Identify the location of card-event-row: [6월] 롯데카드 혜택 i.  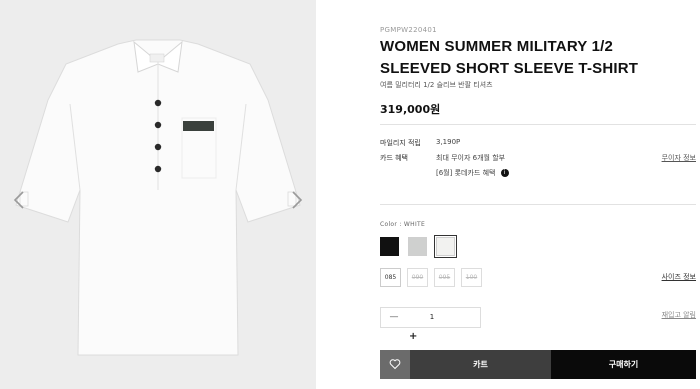
(472, 173).